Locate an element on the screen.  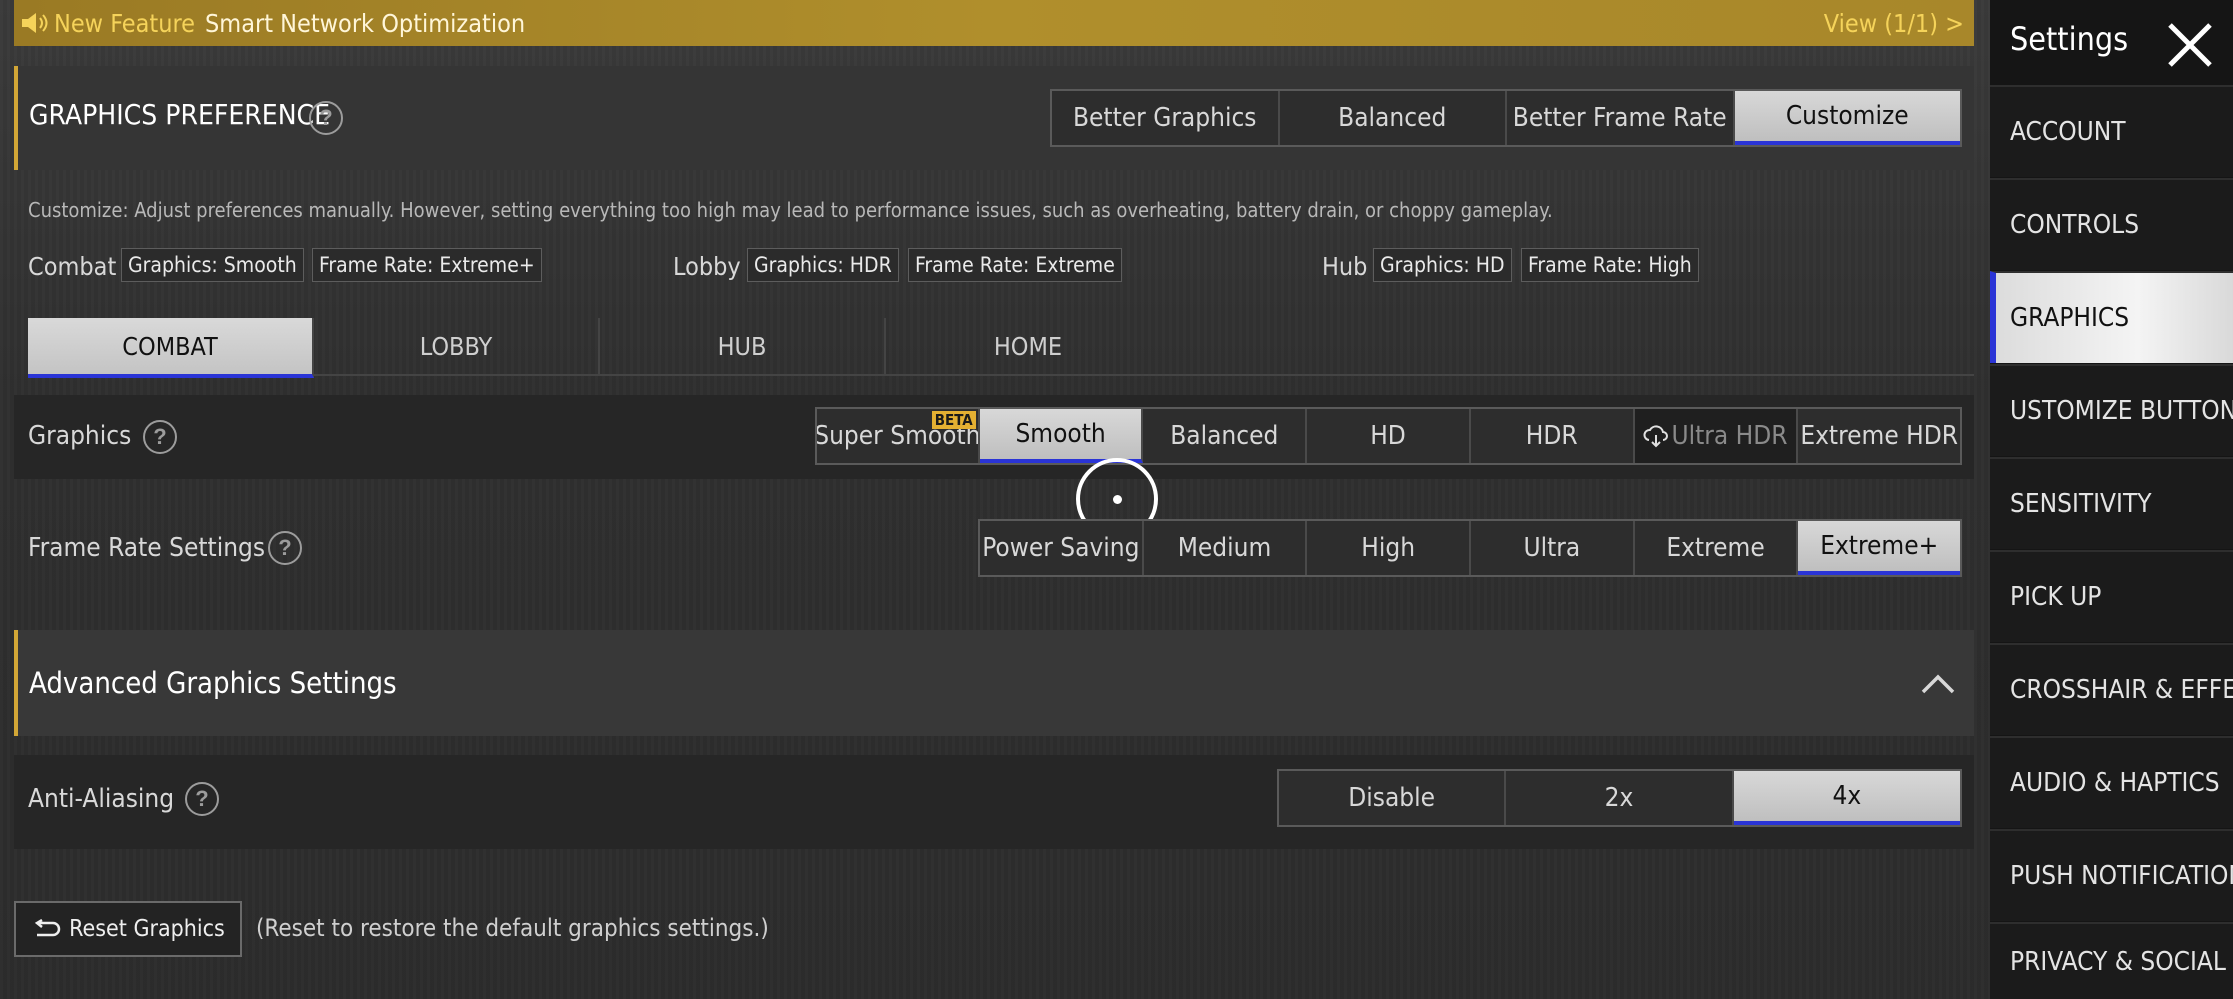
pref-better-graphics: Better Graphics is located at coordinates (1166, 118).